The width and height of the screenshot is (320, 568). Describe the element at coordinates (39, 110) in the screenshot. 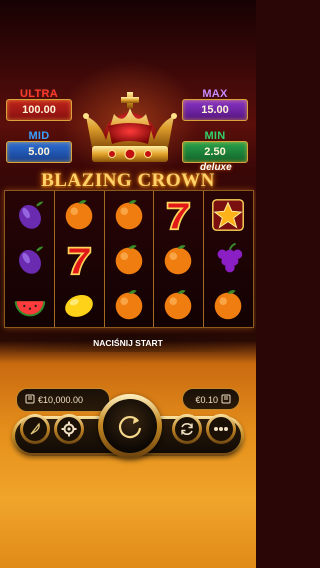

I see `jackpot-ultra-value: 100.00` at that location.